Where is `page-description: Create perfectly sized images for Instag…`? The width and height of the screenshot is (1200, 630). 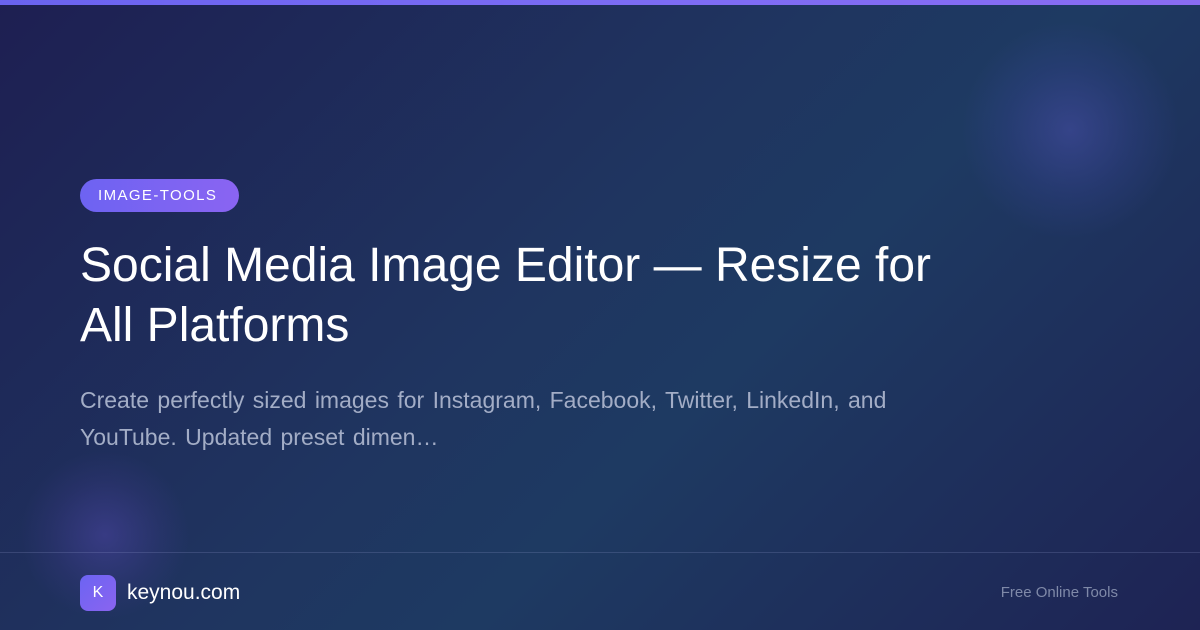 page-description: Create perfectly sized images for Instag… is located at coordinates (483, 418).